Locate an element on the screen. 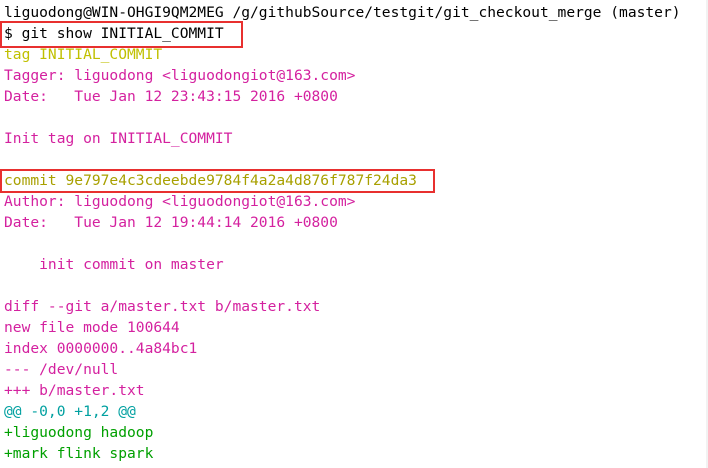 Image resolution: width=708 pixels, height=468 pixels. output-line-diff-header: diff --git a/master.txt b/master.txt is located at coordinates (162, 306).